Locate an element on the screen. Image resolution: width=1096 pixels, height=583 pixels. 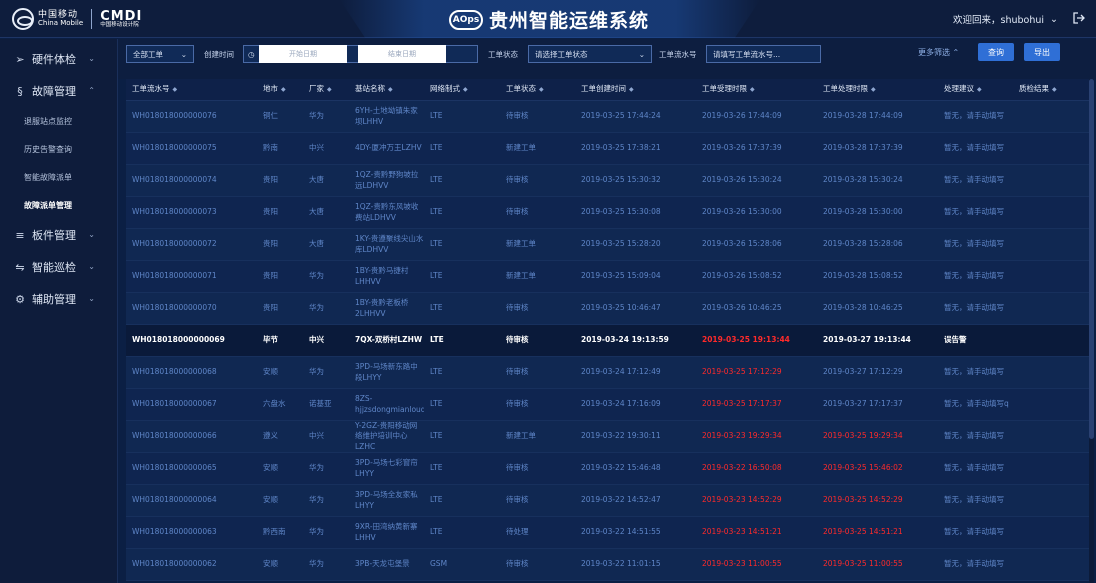
column-header: 工单处理时限 ◆ is located at coordinates (877, 89).